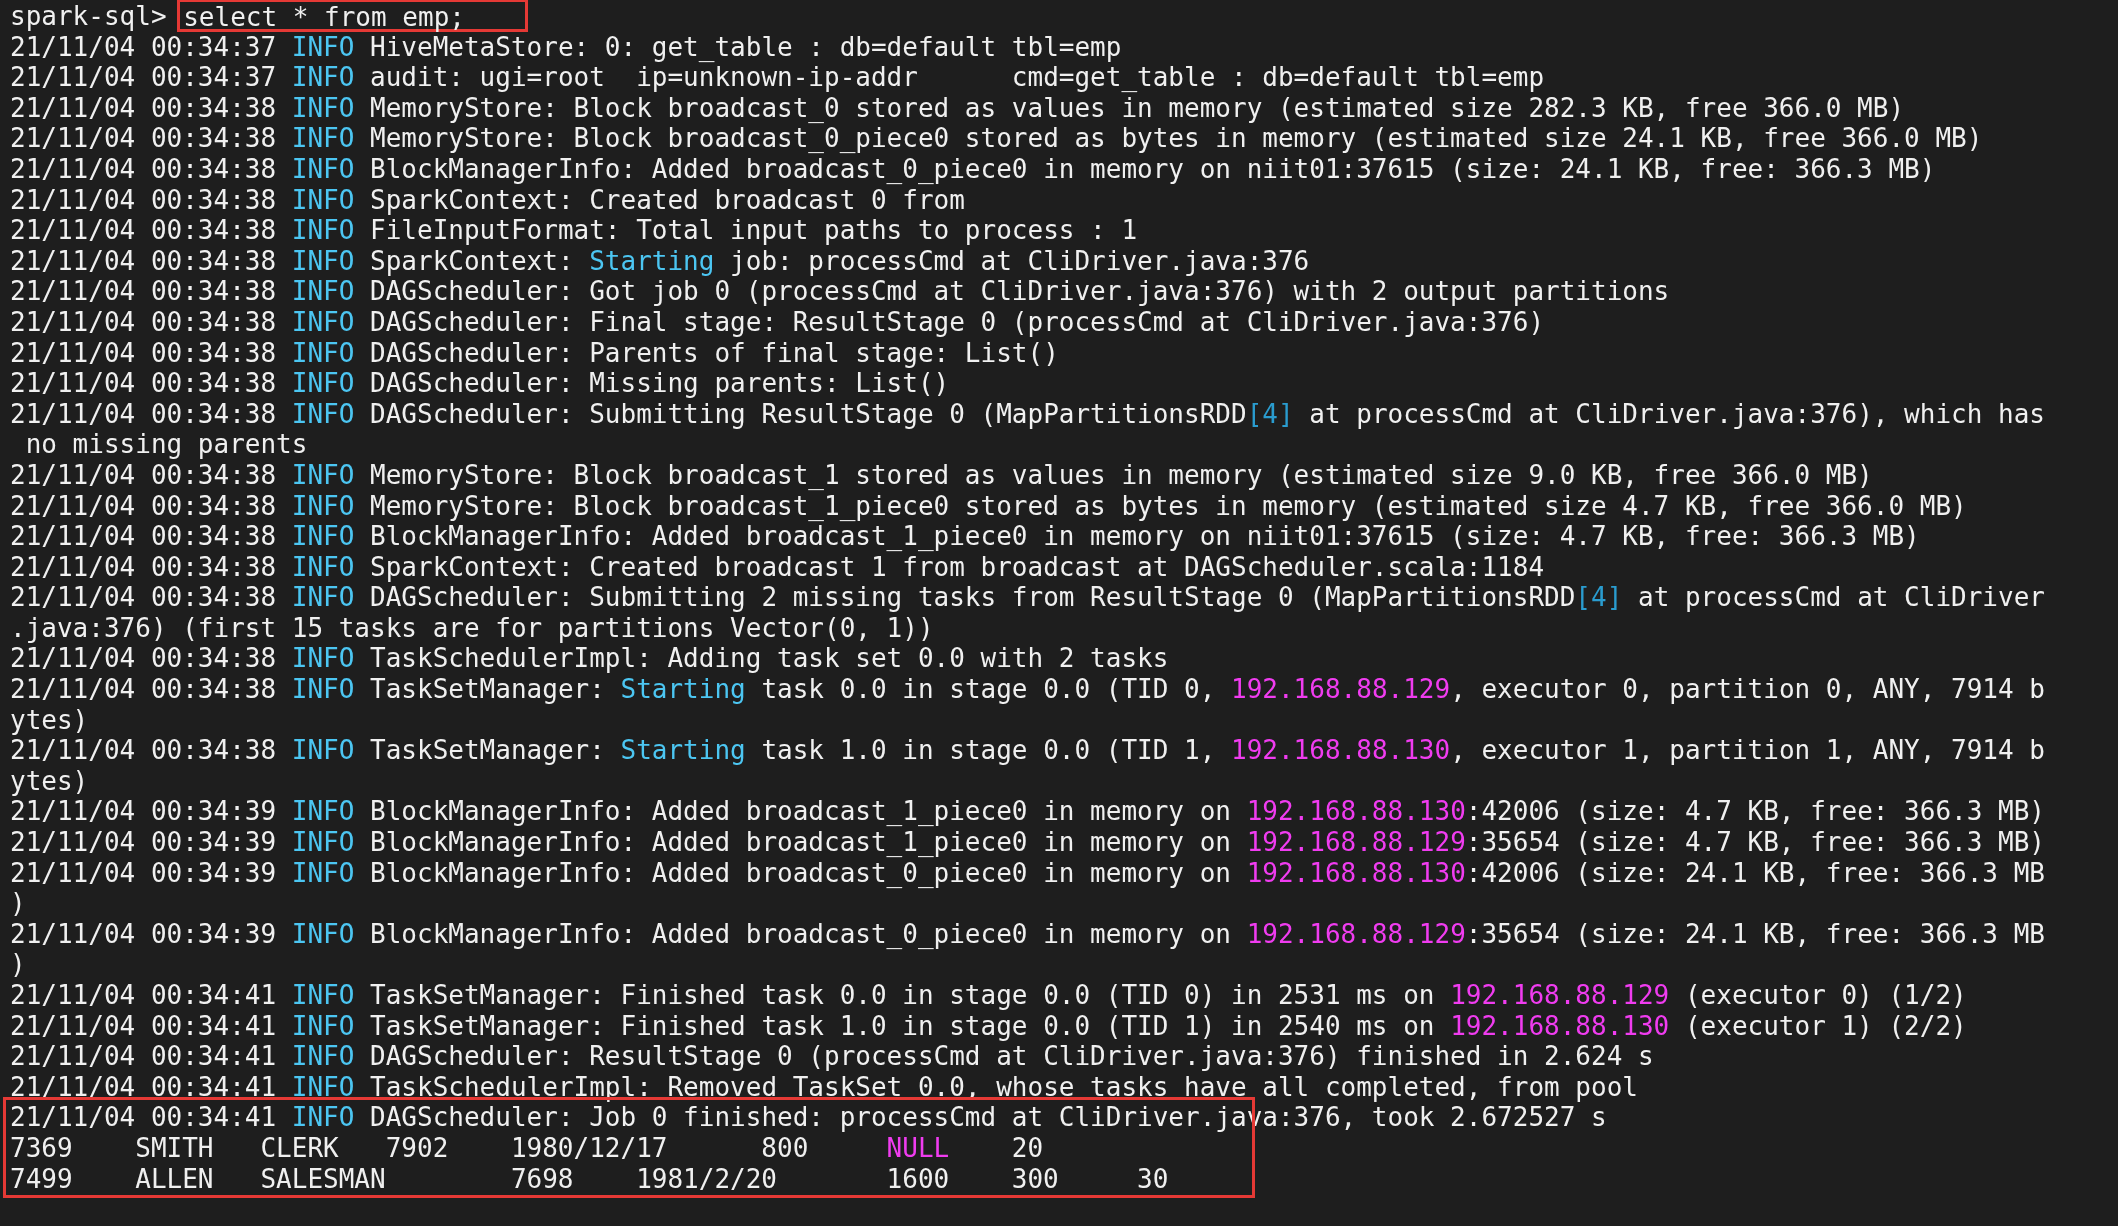  What do you see at coordinates (480, 383) in the screenshot?
I see `log-line: 21/11/04 00:34:38 INFO DAGScheduler: Missing parents: List()` at bounding box center [480, 383].